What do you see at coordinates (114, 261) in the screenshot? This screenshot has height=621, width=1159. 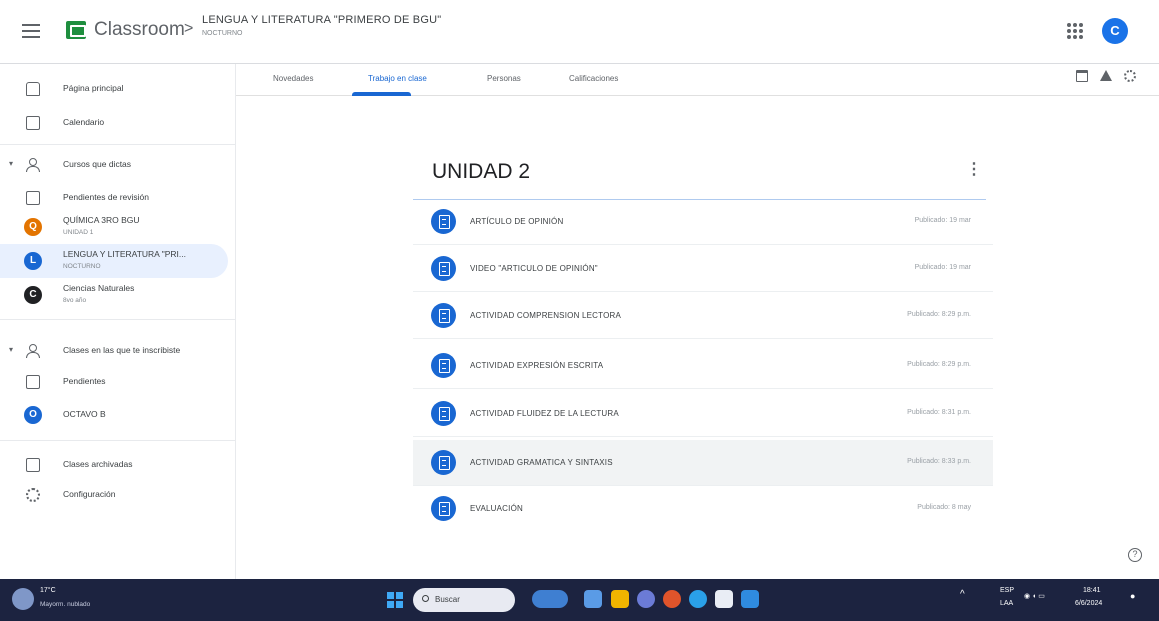 I see `sidebar-item-course-lengua: L LENGUA Y LITERATURA "PRI... NOCTURNO` at bounding box center [114, 261].